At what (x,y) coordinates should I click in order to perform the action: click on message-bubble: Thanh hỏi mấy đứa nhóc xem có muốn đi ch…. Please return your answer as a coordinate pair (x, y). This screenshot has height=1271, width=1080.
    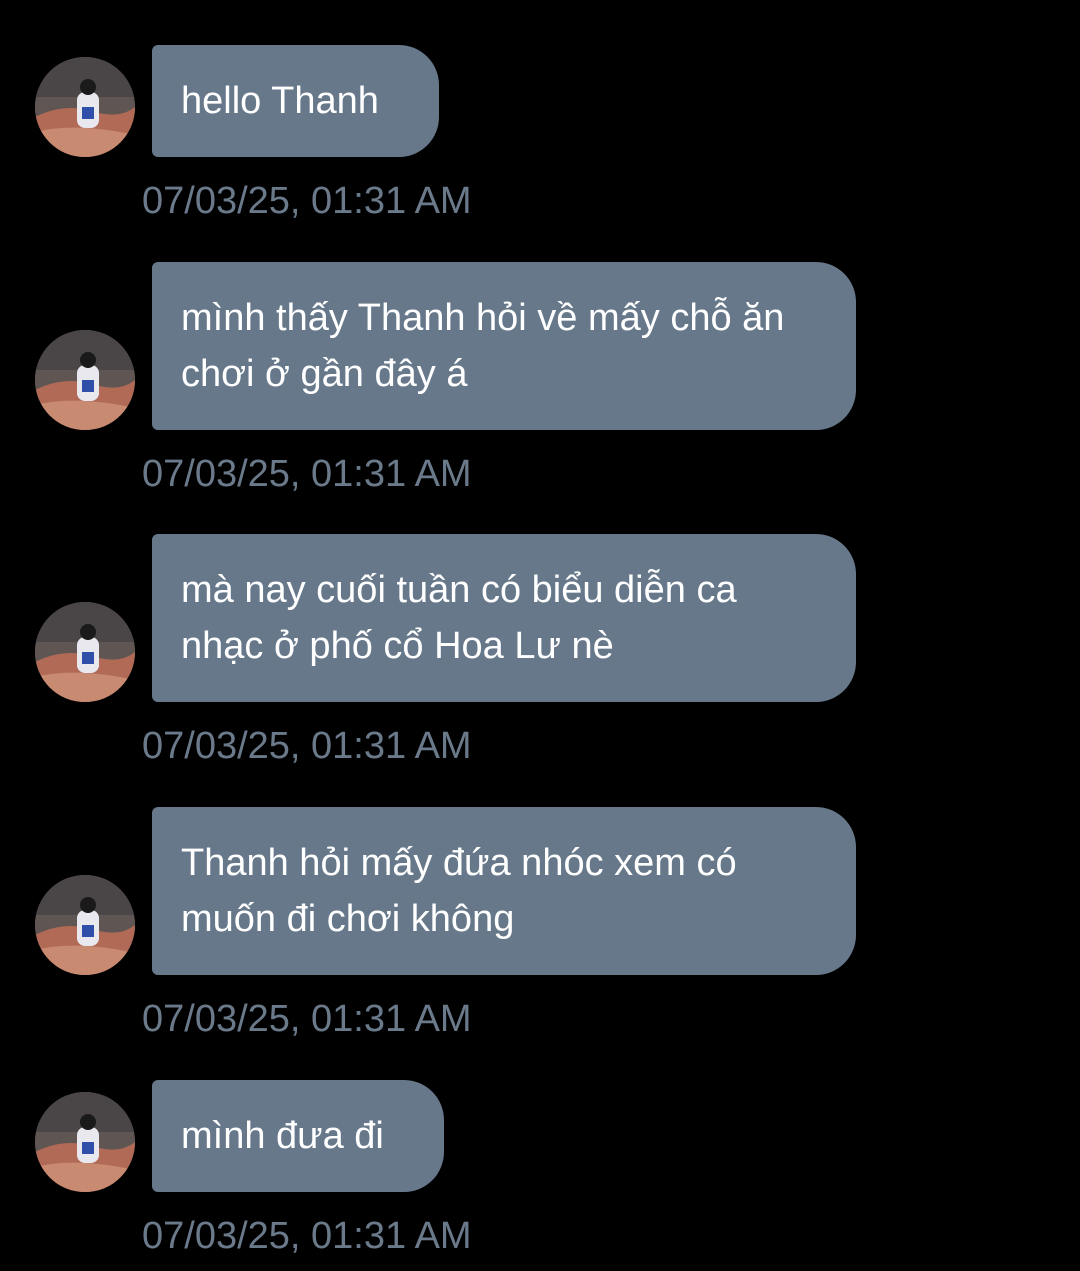
    Looking at the image, I should click on (504, 891).